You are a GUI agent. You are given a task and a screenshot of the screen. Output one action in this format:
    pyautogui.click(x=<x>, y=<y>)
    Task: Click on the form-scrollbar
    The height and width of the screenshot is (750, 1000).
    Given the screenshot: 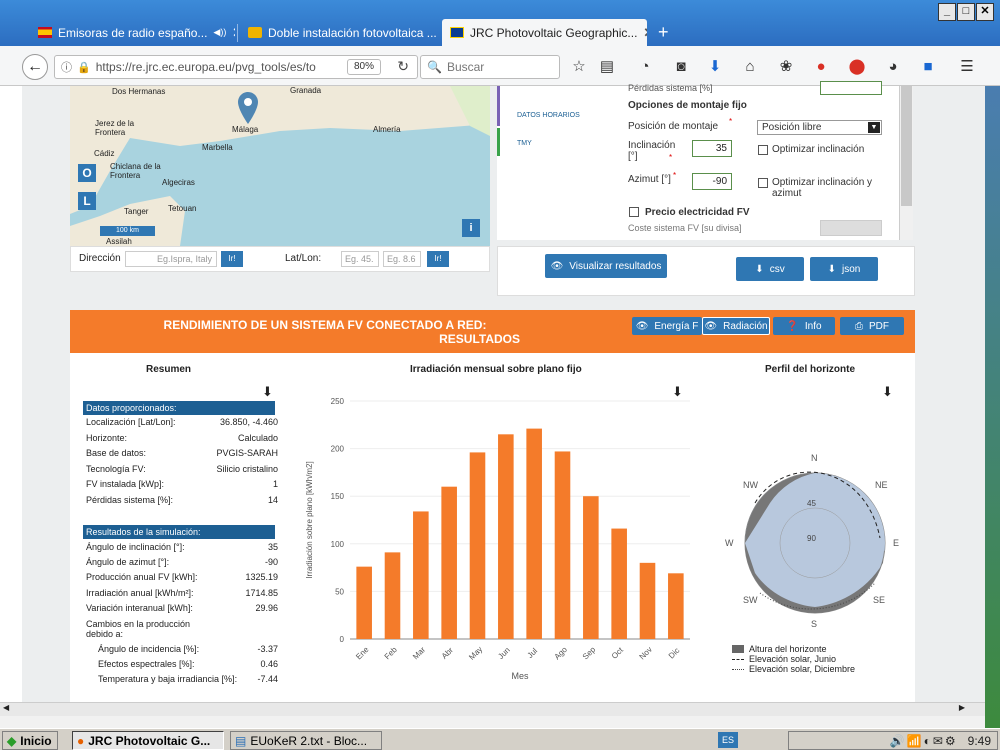 What is the action you would take?
    pyautogui.click(x=906, y=163)
    